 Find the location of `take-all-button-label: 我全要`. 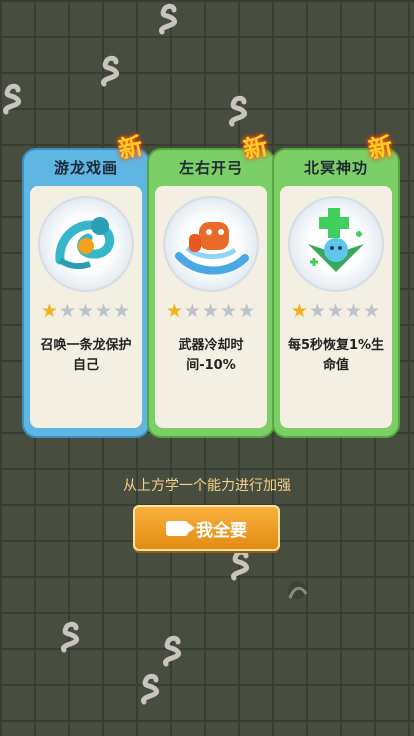

take-all-button-label: 我全要 is located at coordinates (221, 530).